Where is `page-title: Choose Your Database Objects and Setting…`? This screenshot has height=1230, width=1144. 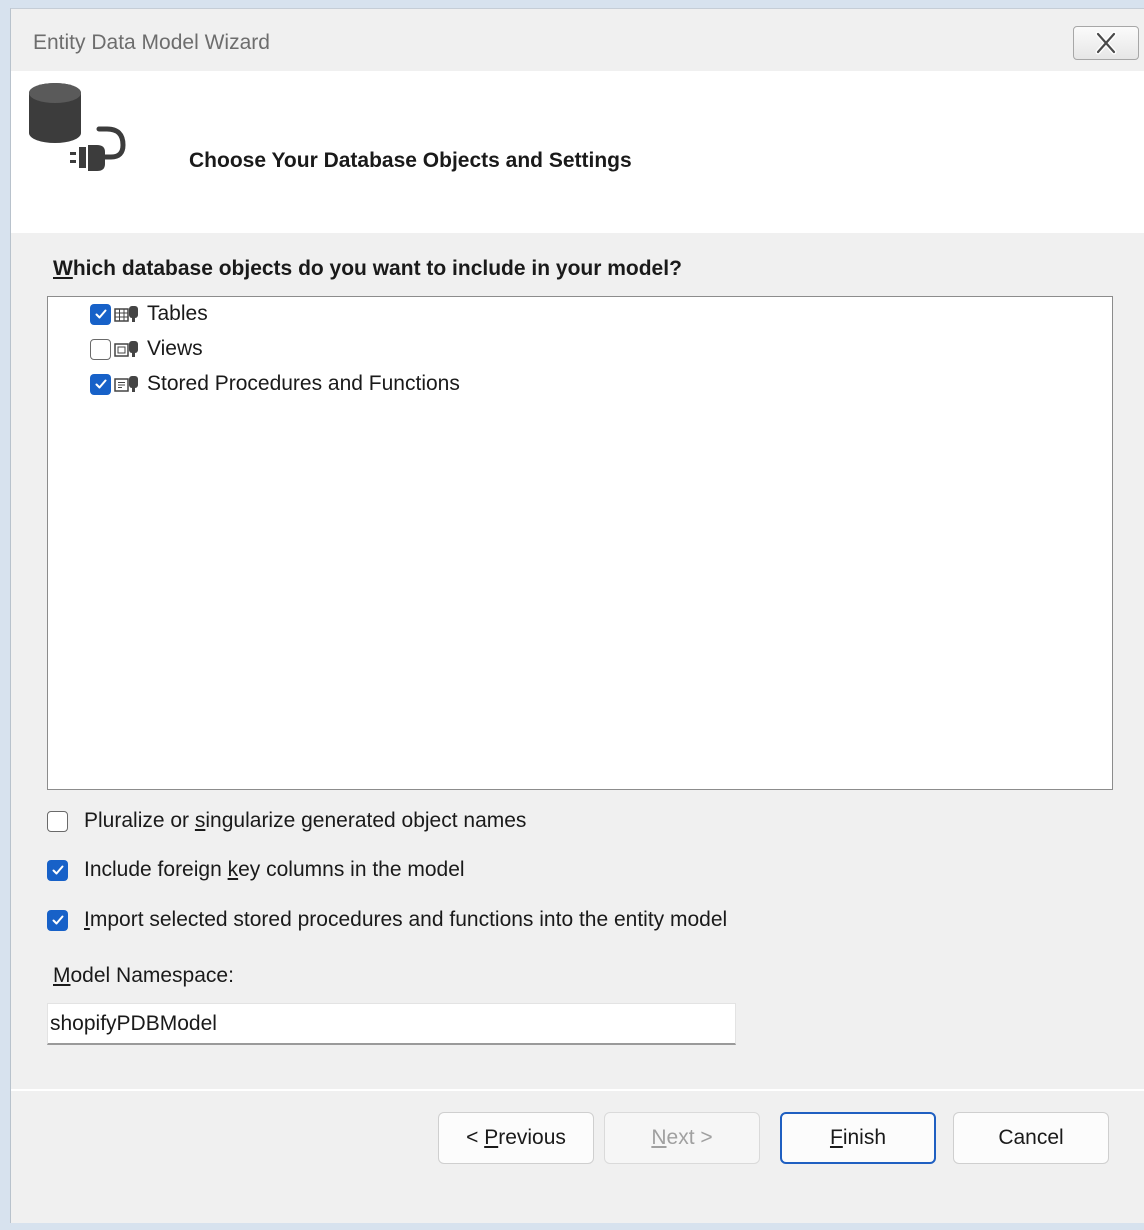
page-title: Choose Your Database Objects and Setting… is located at coordinates (410, 160).